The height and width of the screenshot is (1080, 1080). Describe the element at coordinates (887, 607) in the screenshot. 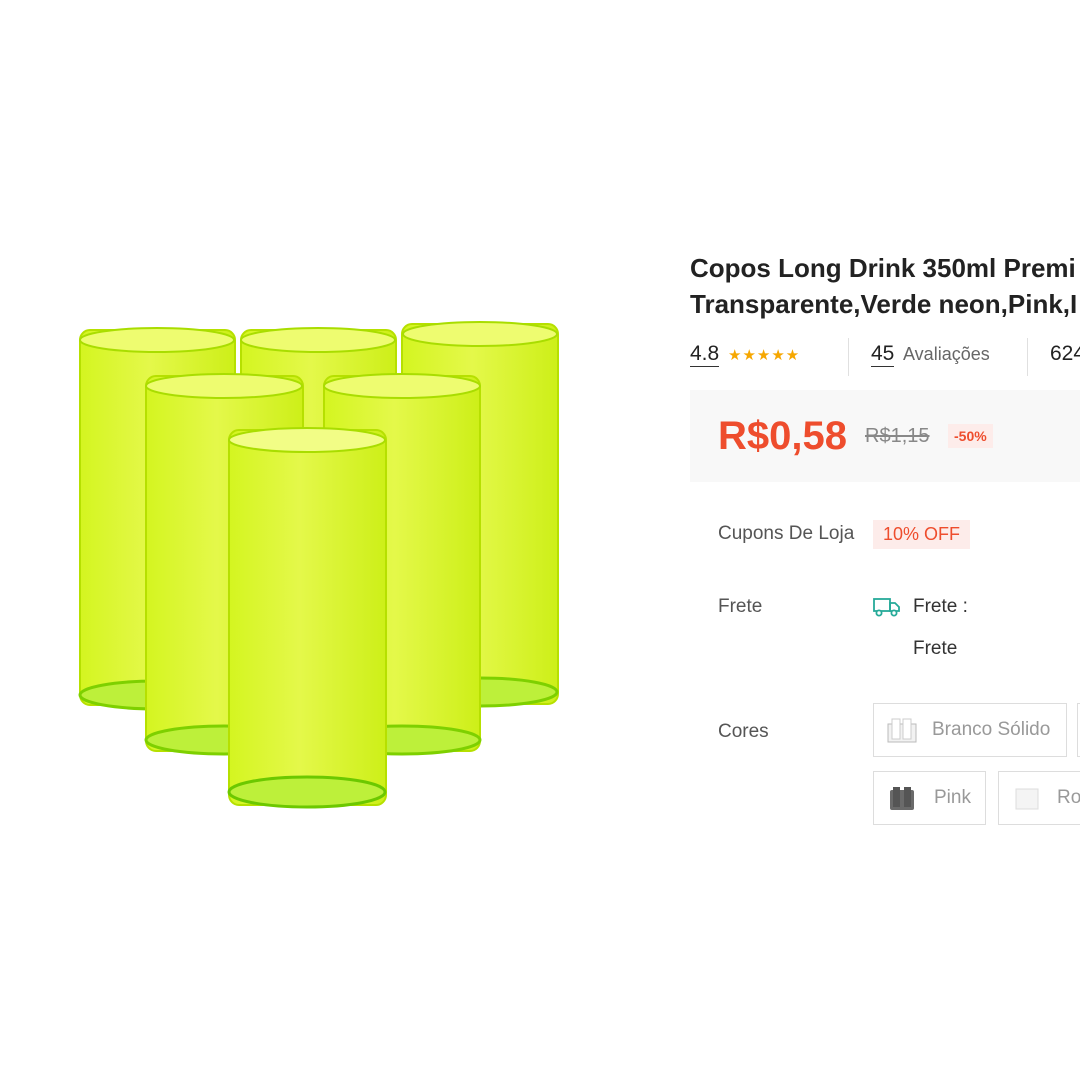

I see `truck-icon` at that location.